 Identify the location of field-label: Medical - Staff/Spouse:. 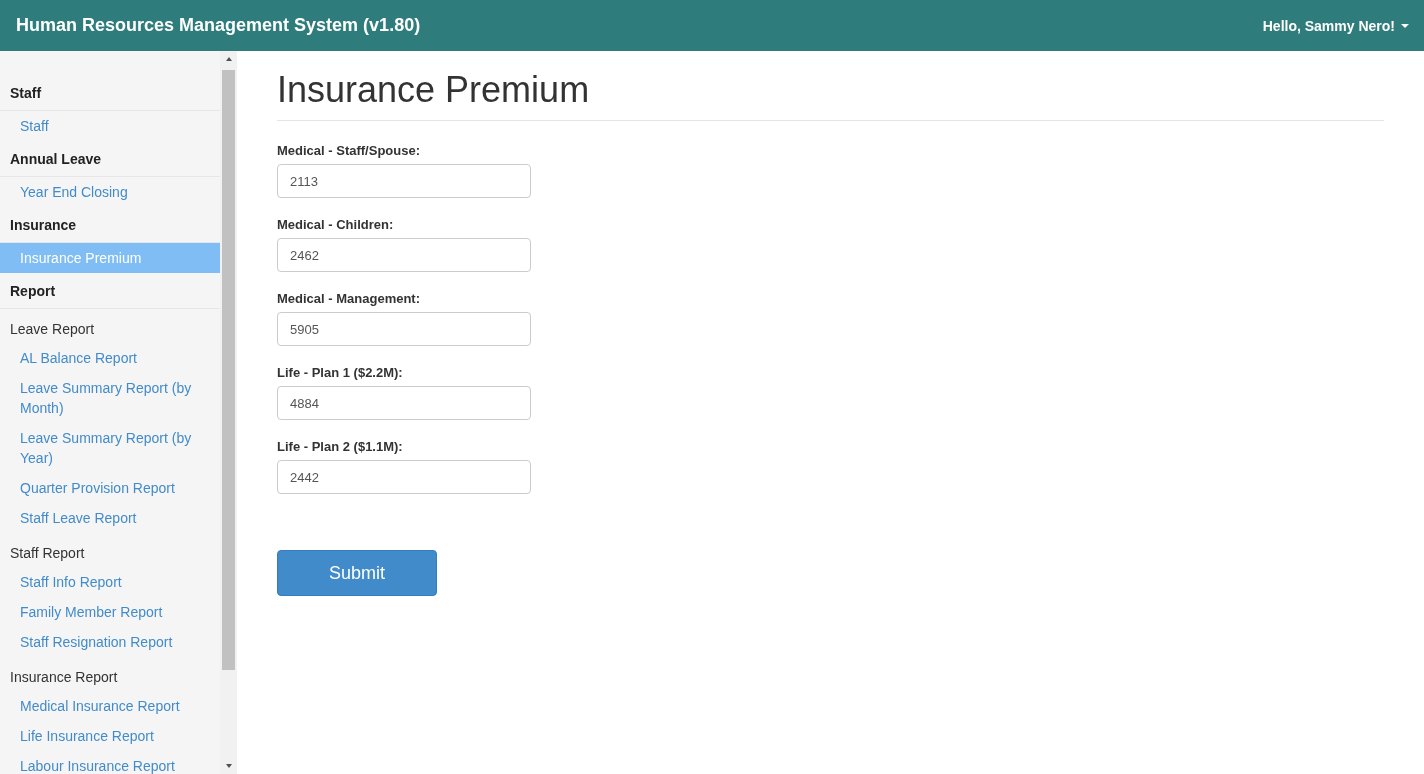
(349, 150).